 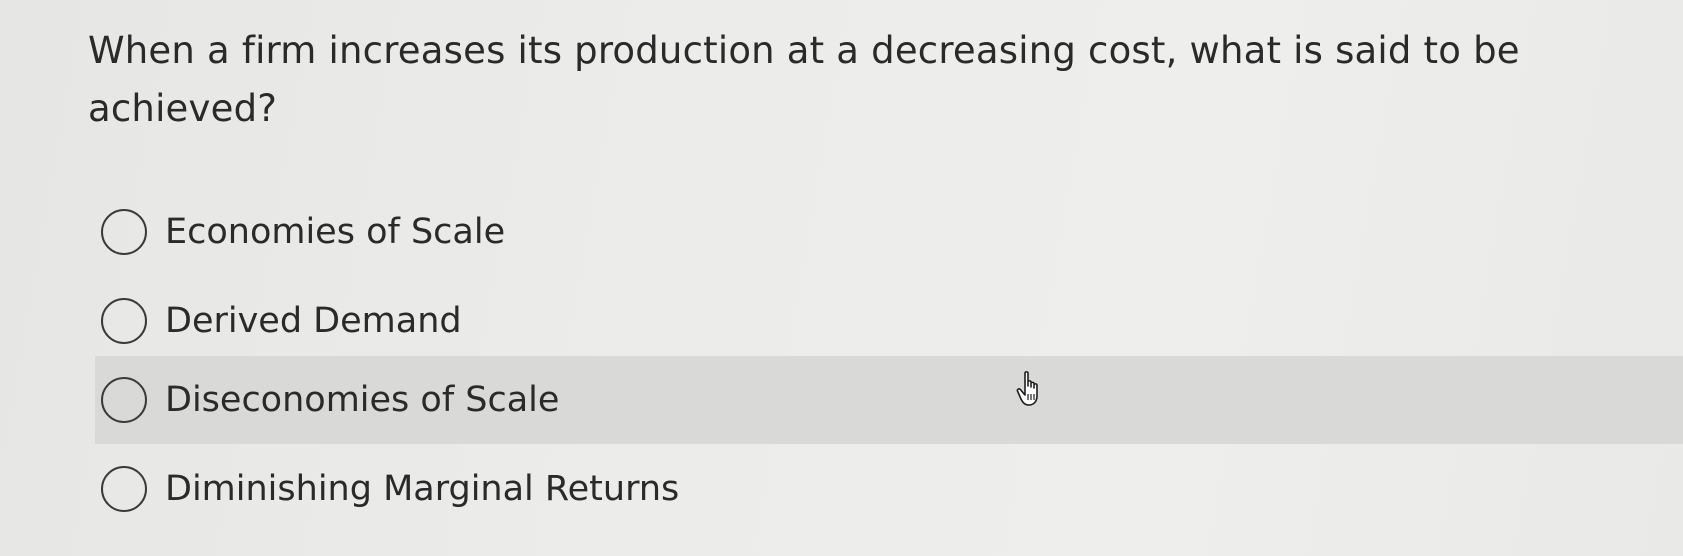 I want to click on option-label: Derived Demand, so click(x=313, y=321).